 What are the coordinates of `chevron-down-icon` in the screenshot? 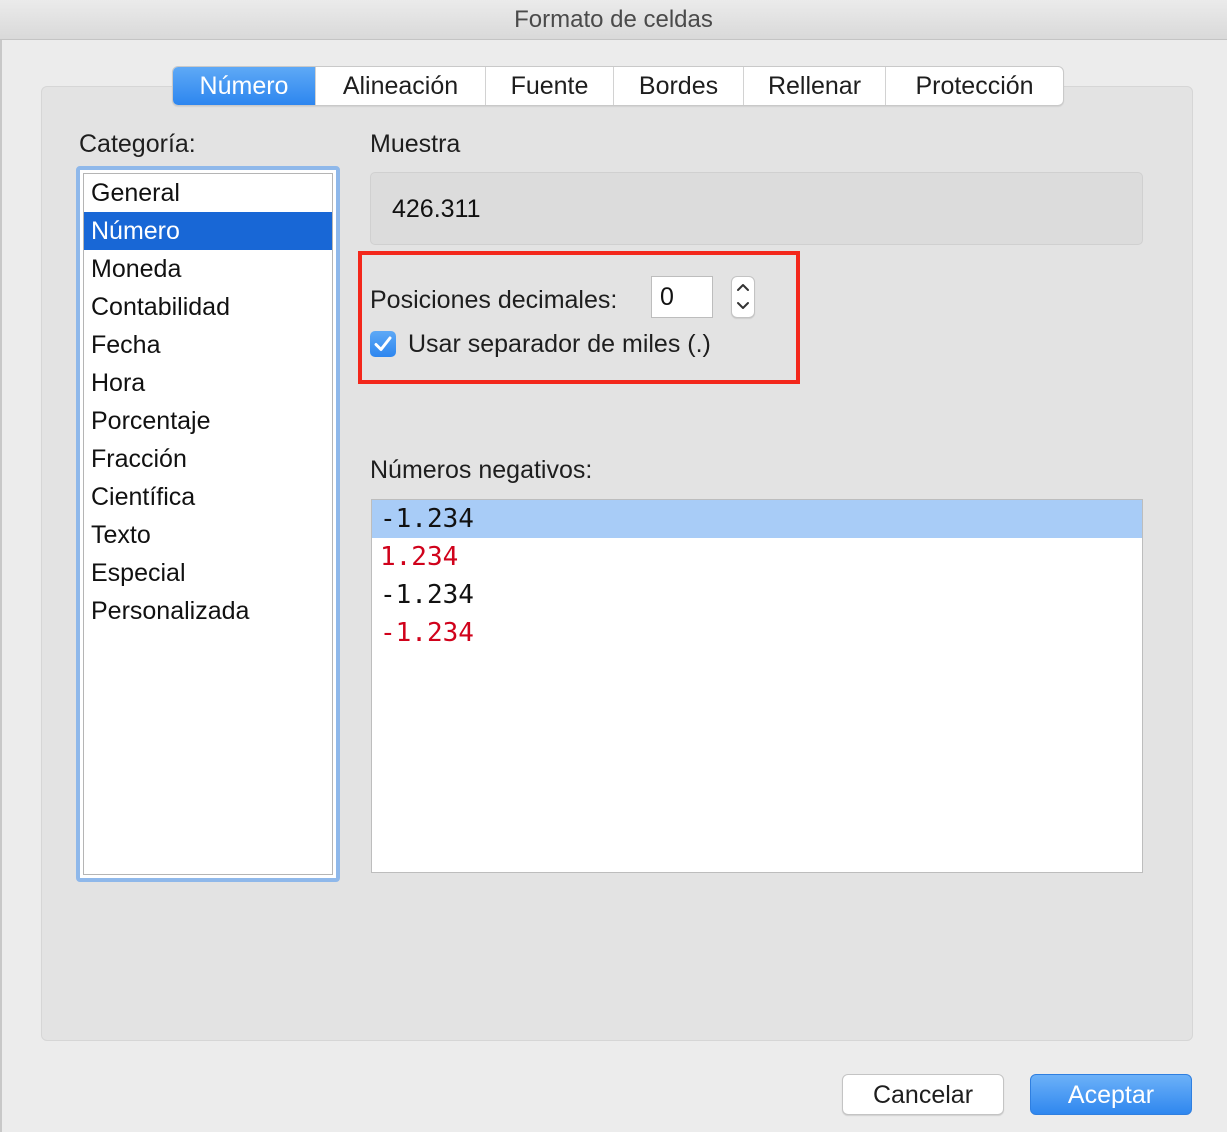 It's located at (743, 307).